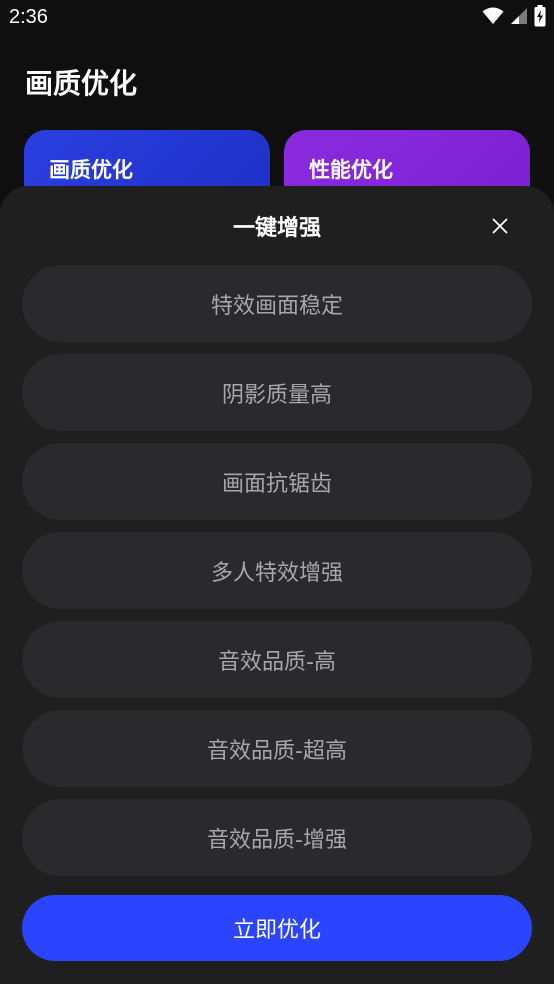  What do you see at coordinates (277, 303) in the screenshot?
I see `option-effect-stable: 特效画面稳定` at bounding box center [277, 303].